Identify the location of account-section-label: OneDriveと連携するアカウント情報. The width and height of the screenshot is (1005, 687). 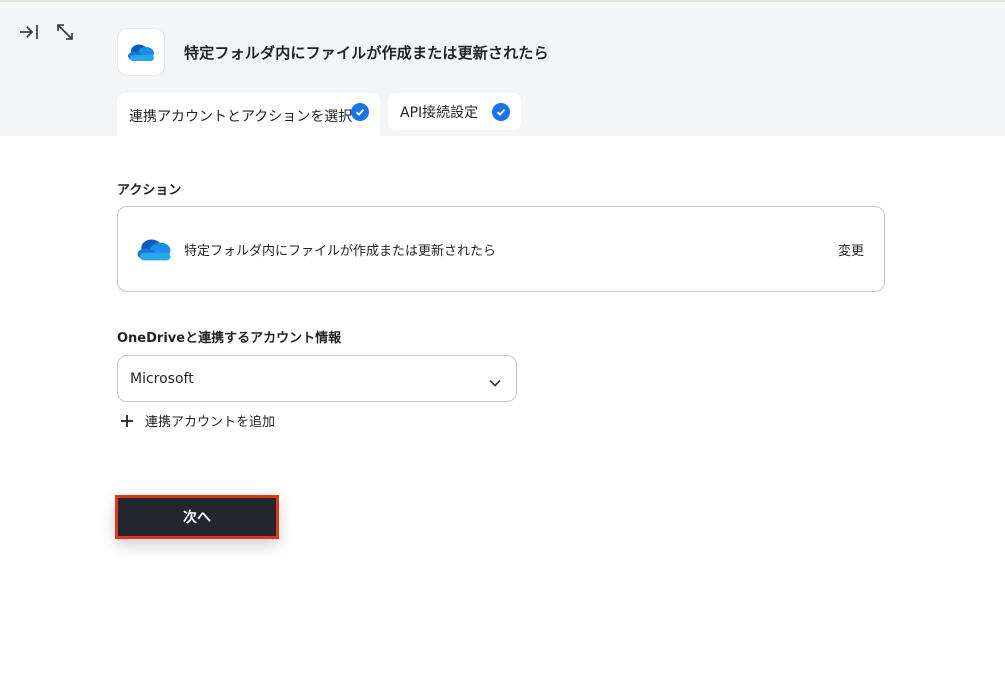
(229, 338).